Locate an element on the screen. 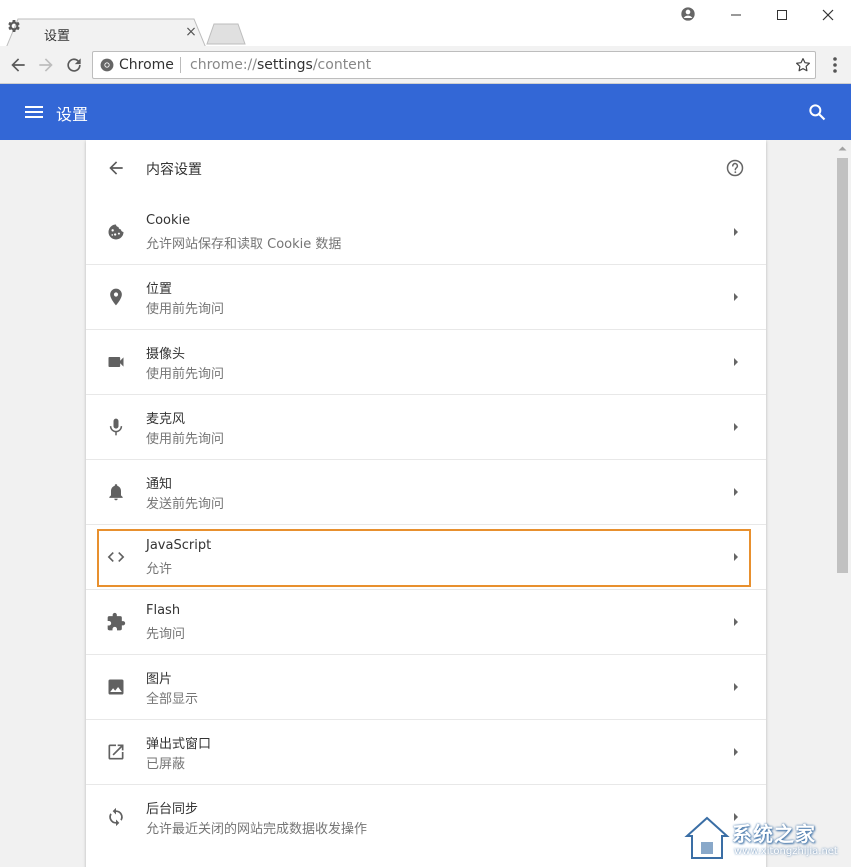 Image resolution: width=851 pixels, height=867 pixels. microphone-icon is located at coordinates (116, 427).